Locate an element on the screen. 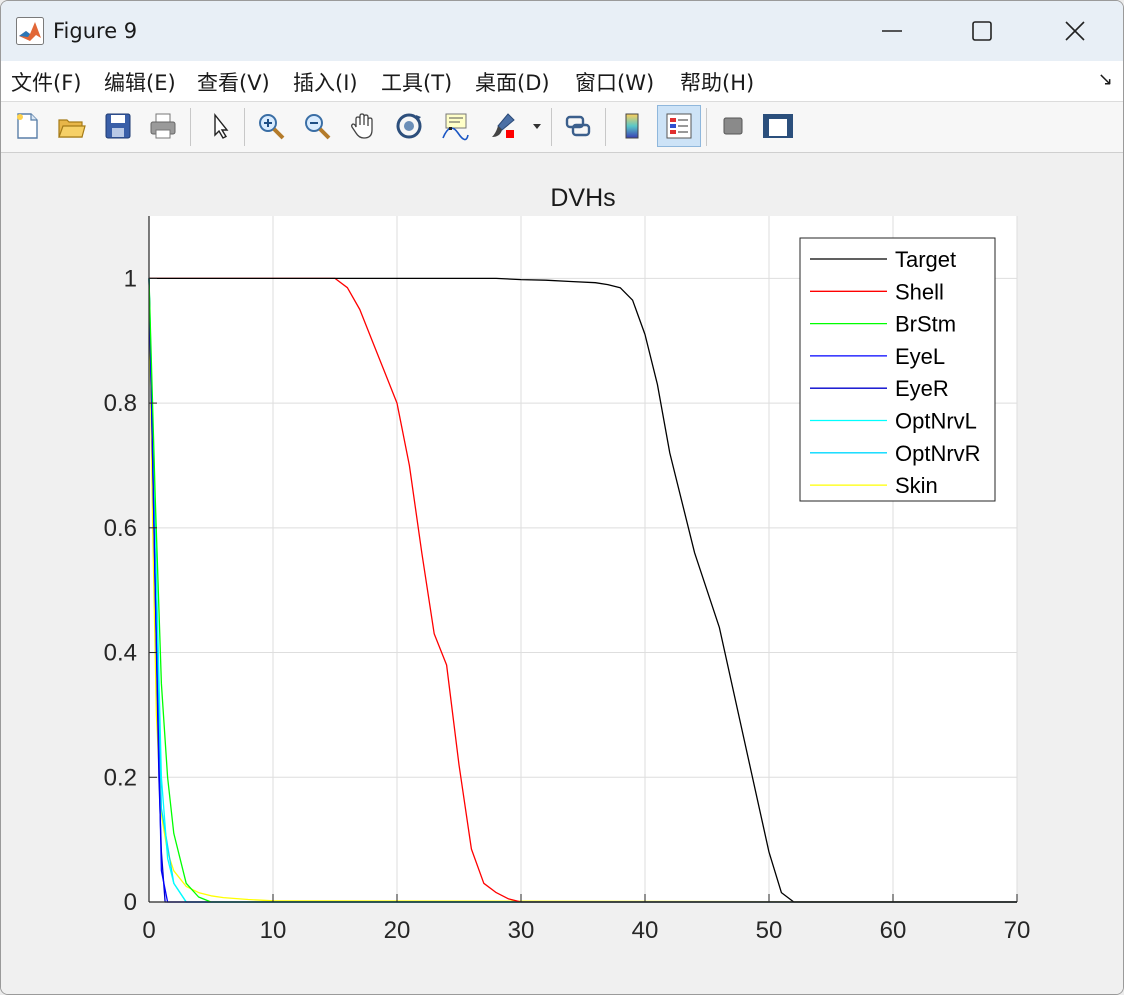 Image resolution: width=1124 pixels, height=995 pixels. minimize-button is located at coordinates (892, 31).